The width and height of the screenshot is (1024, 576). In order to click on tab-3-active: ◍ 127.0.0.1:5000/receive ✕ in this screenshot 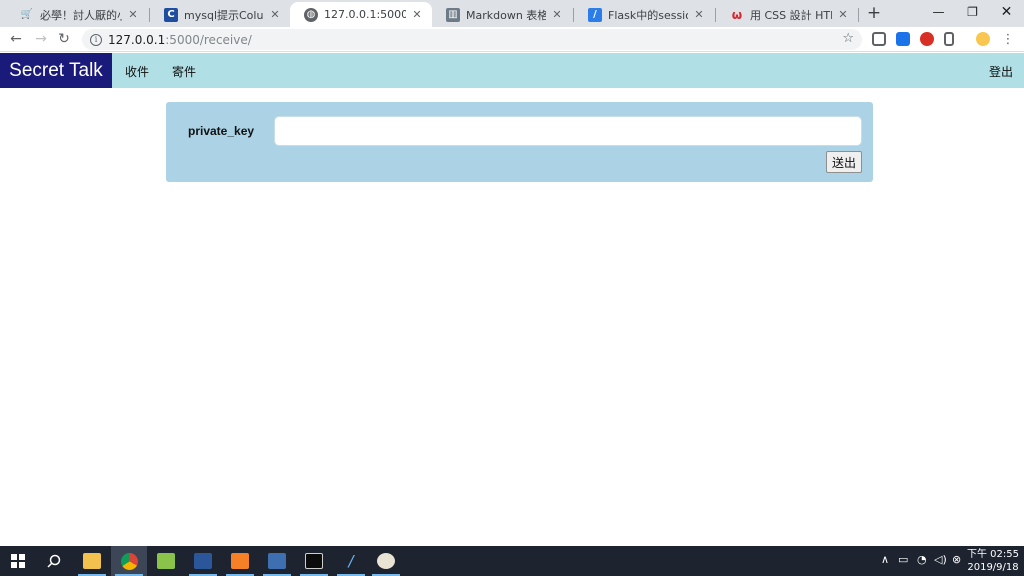, I will do `click(361, 14)`.